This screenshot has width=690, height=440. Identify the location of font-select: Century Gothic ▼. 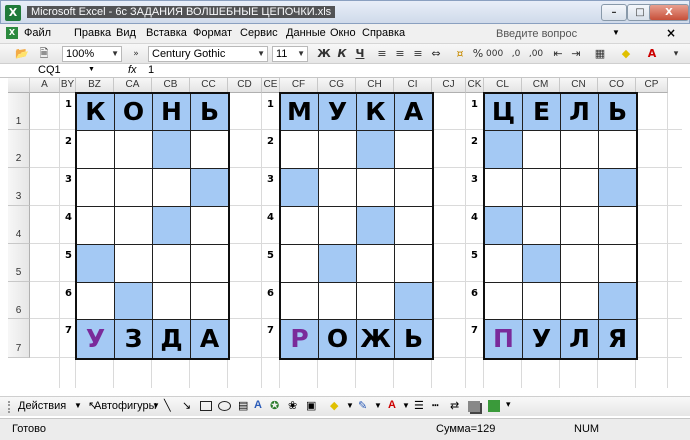
(208, 54).